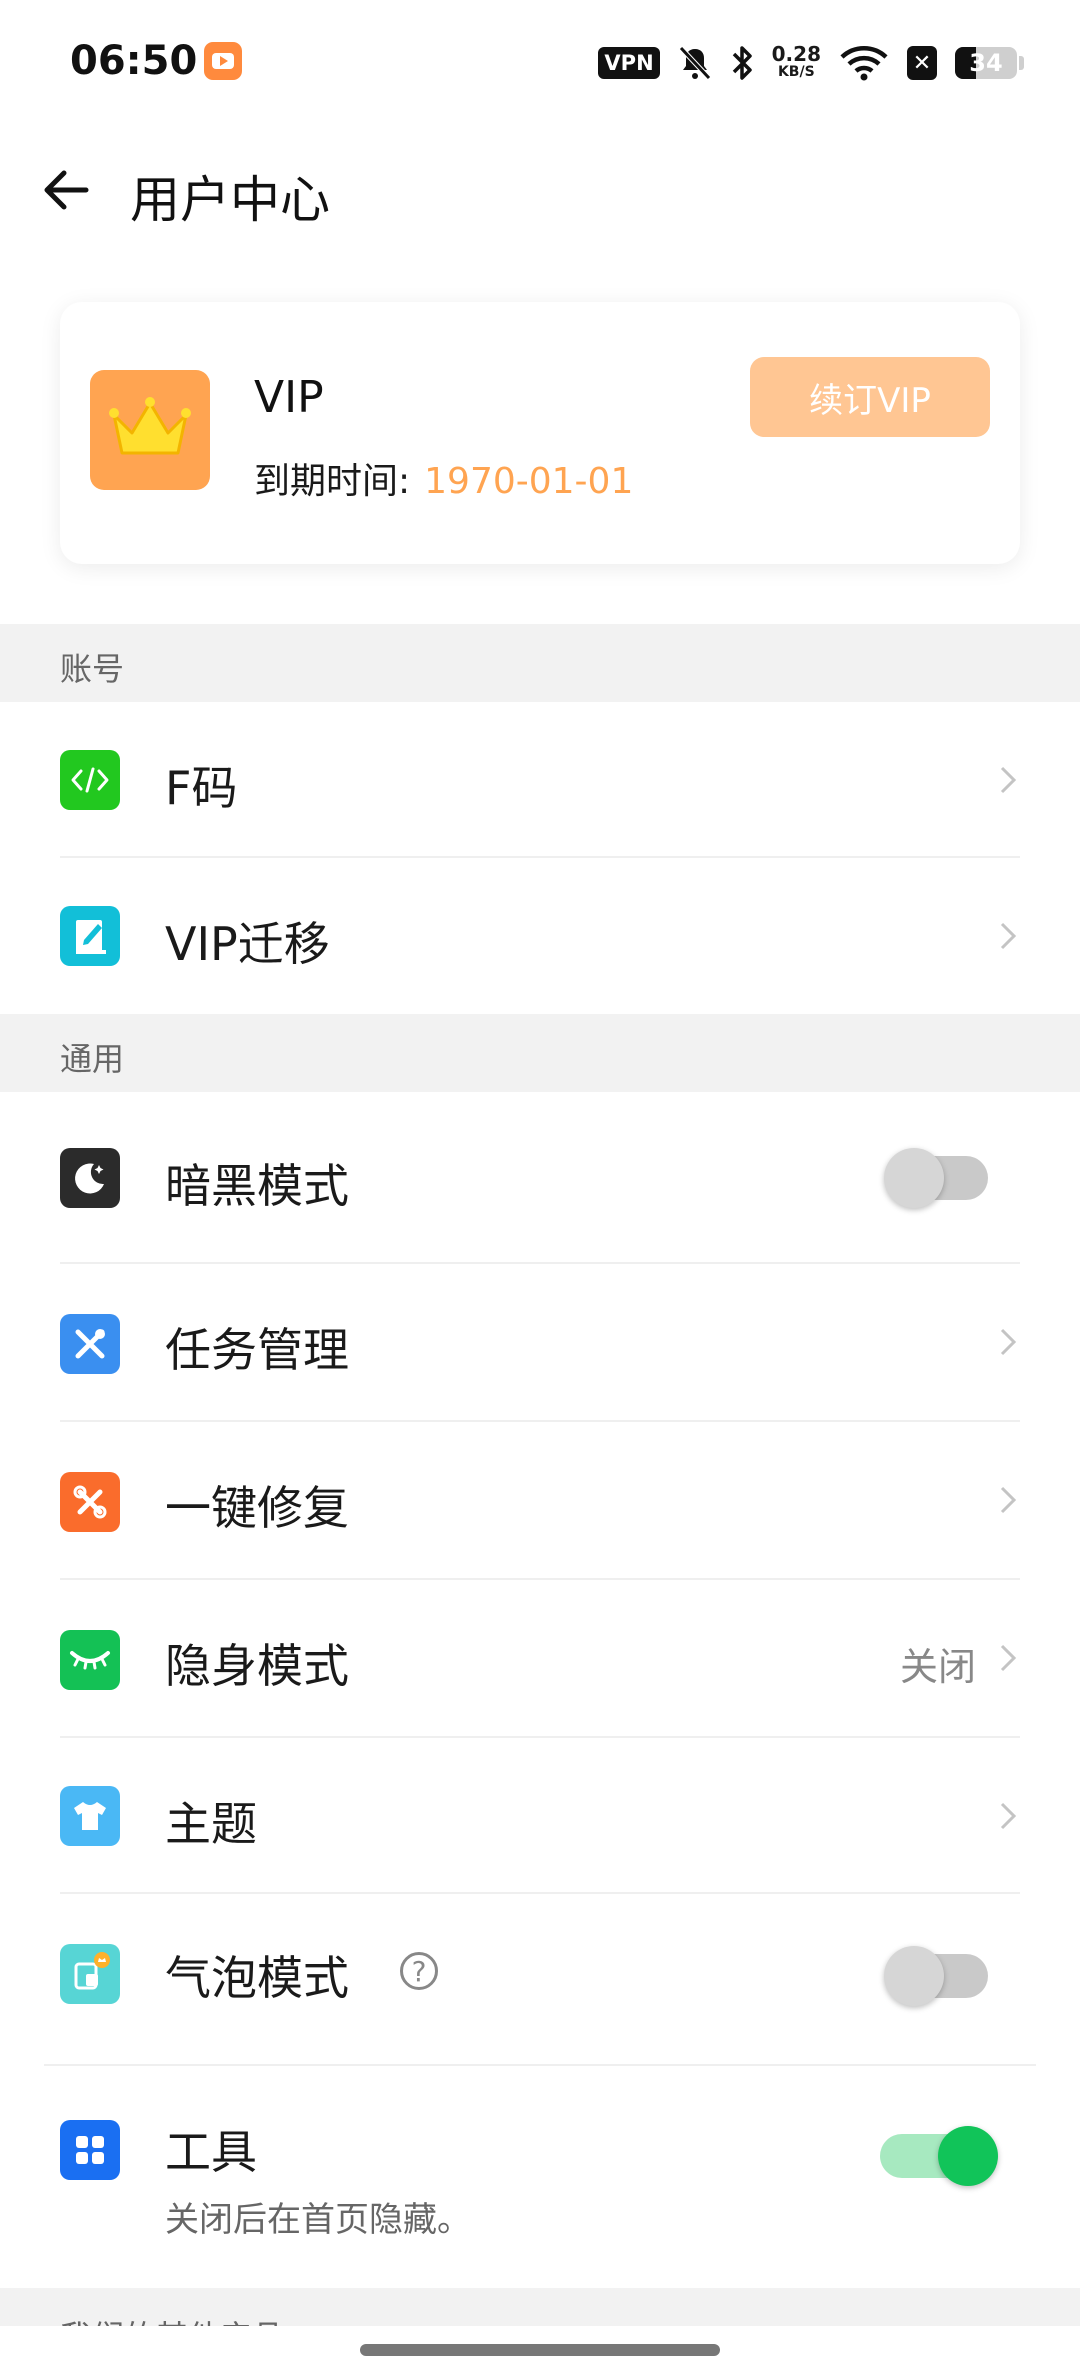 This screenshot has width=1080, height=2376. Describe the element at coordinates (318, 2220) in the screenshot. I see `tools-sublabel: 关闭后在首页隐藏。` at that location.